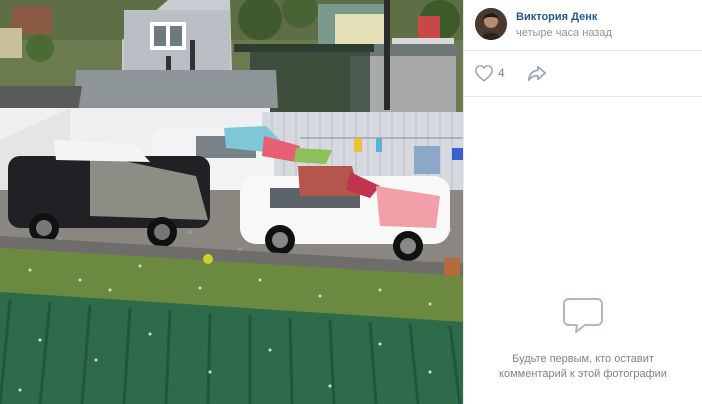  I want to click on author-row: Виктория Денк четыре часа назад, so click(583, 25).